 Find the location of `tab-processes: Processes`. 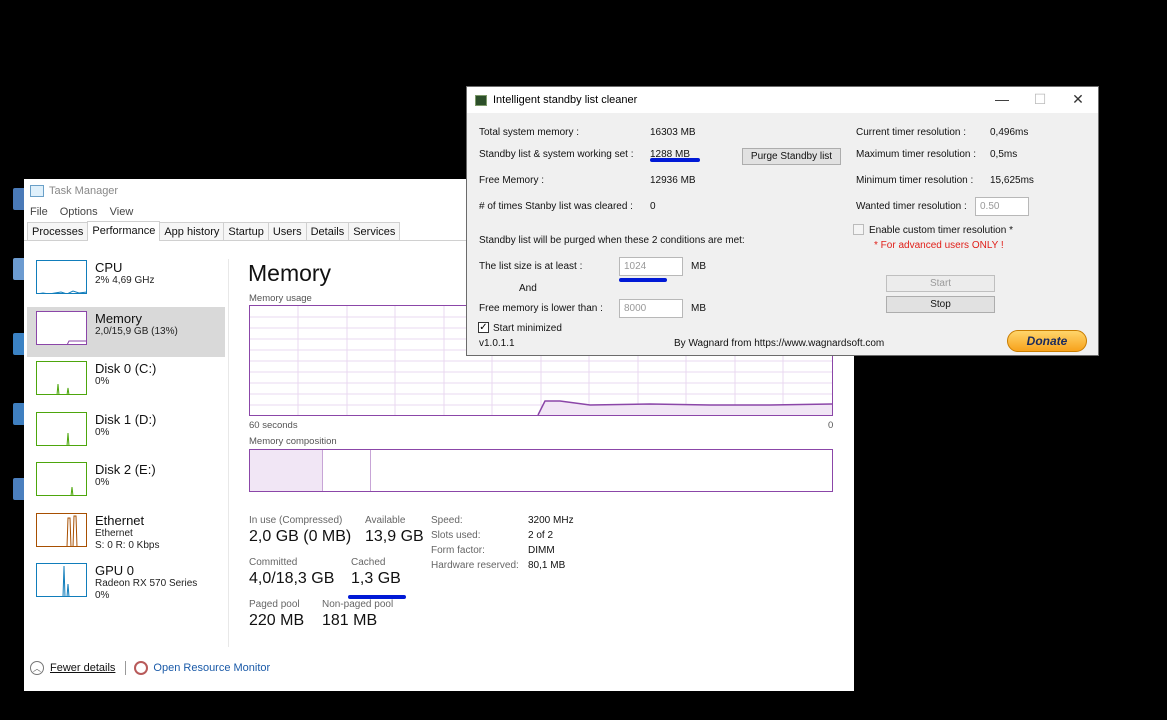

tab-processes: Processes is located at coordinates (58, 231).